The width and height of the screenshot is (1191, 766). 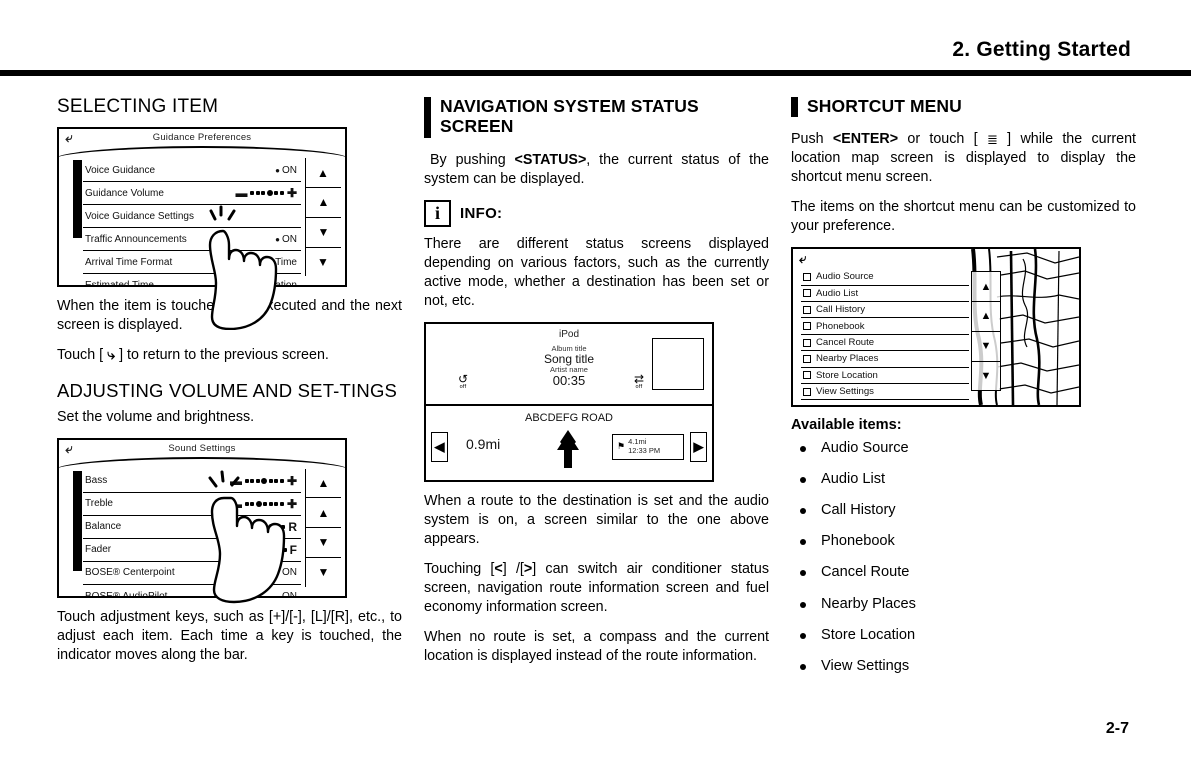 What do you see at coordinates (250, 527) in the screenshot?
I see `balance-left-label: L` at bounding box center [250, 527].